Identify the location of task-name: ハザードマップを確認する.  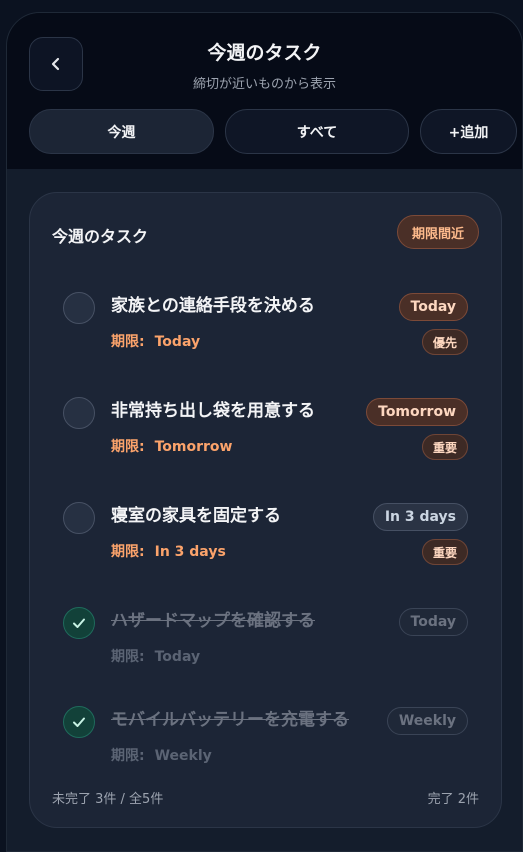
(213, 621).